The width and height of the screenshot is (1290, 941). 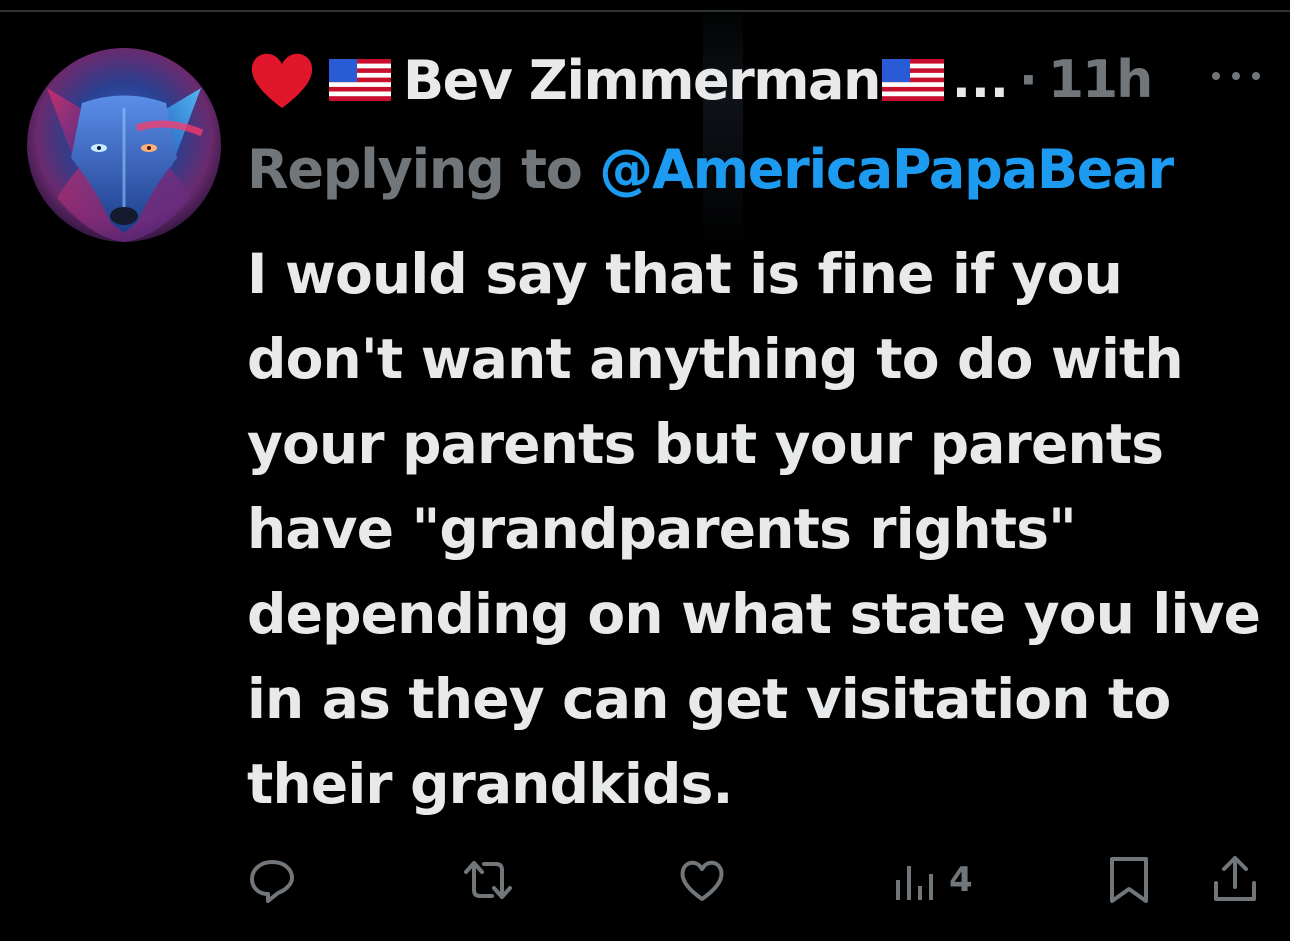 I want to click on tweet-body-line: don't want anything to do with, so click(x=715, y=359).